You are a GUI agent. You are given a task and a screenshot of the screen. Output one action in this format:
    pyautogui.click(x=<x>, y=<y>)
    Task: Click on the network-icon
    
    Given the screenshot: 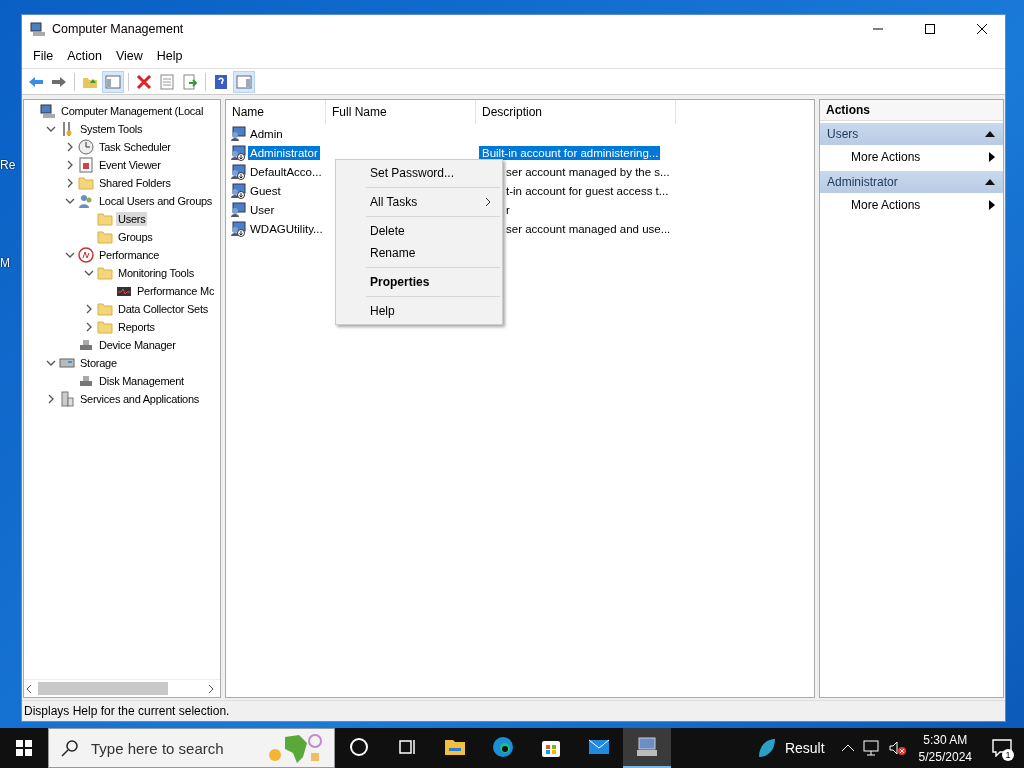 What is the action you would take?
    pyautogui.click(x=871, y=748)
    